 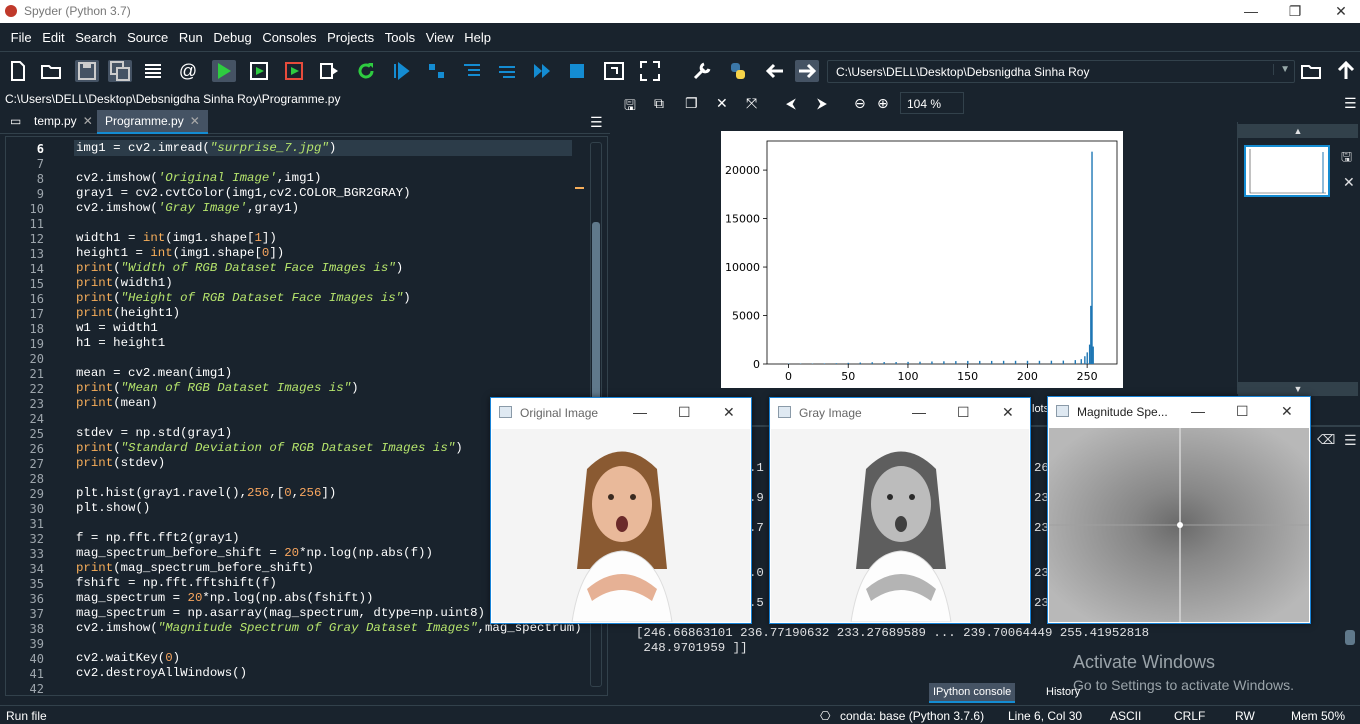 I want to click on minimize-button: —, so click(x=1251, y=11).